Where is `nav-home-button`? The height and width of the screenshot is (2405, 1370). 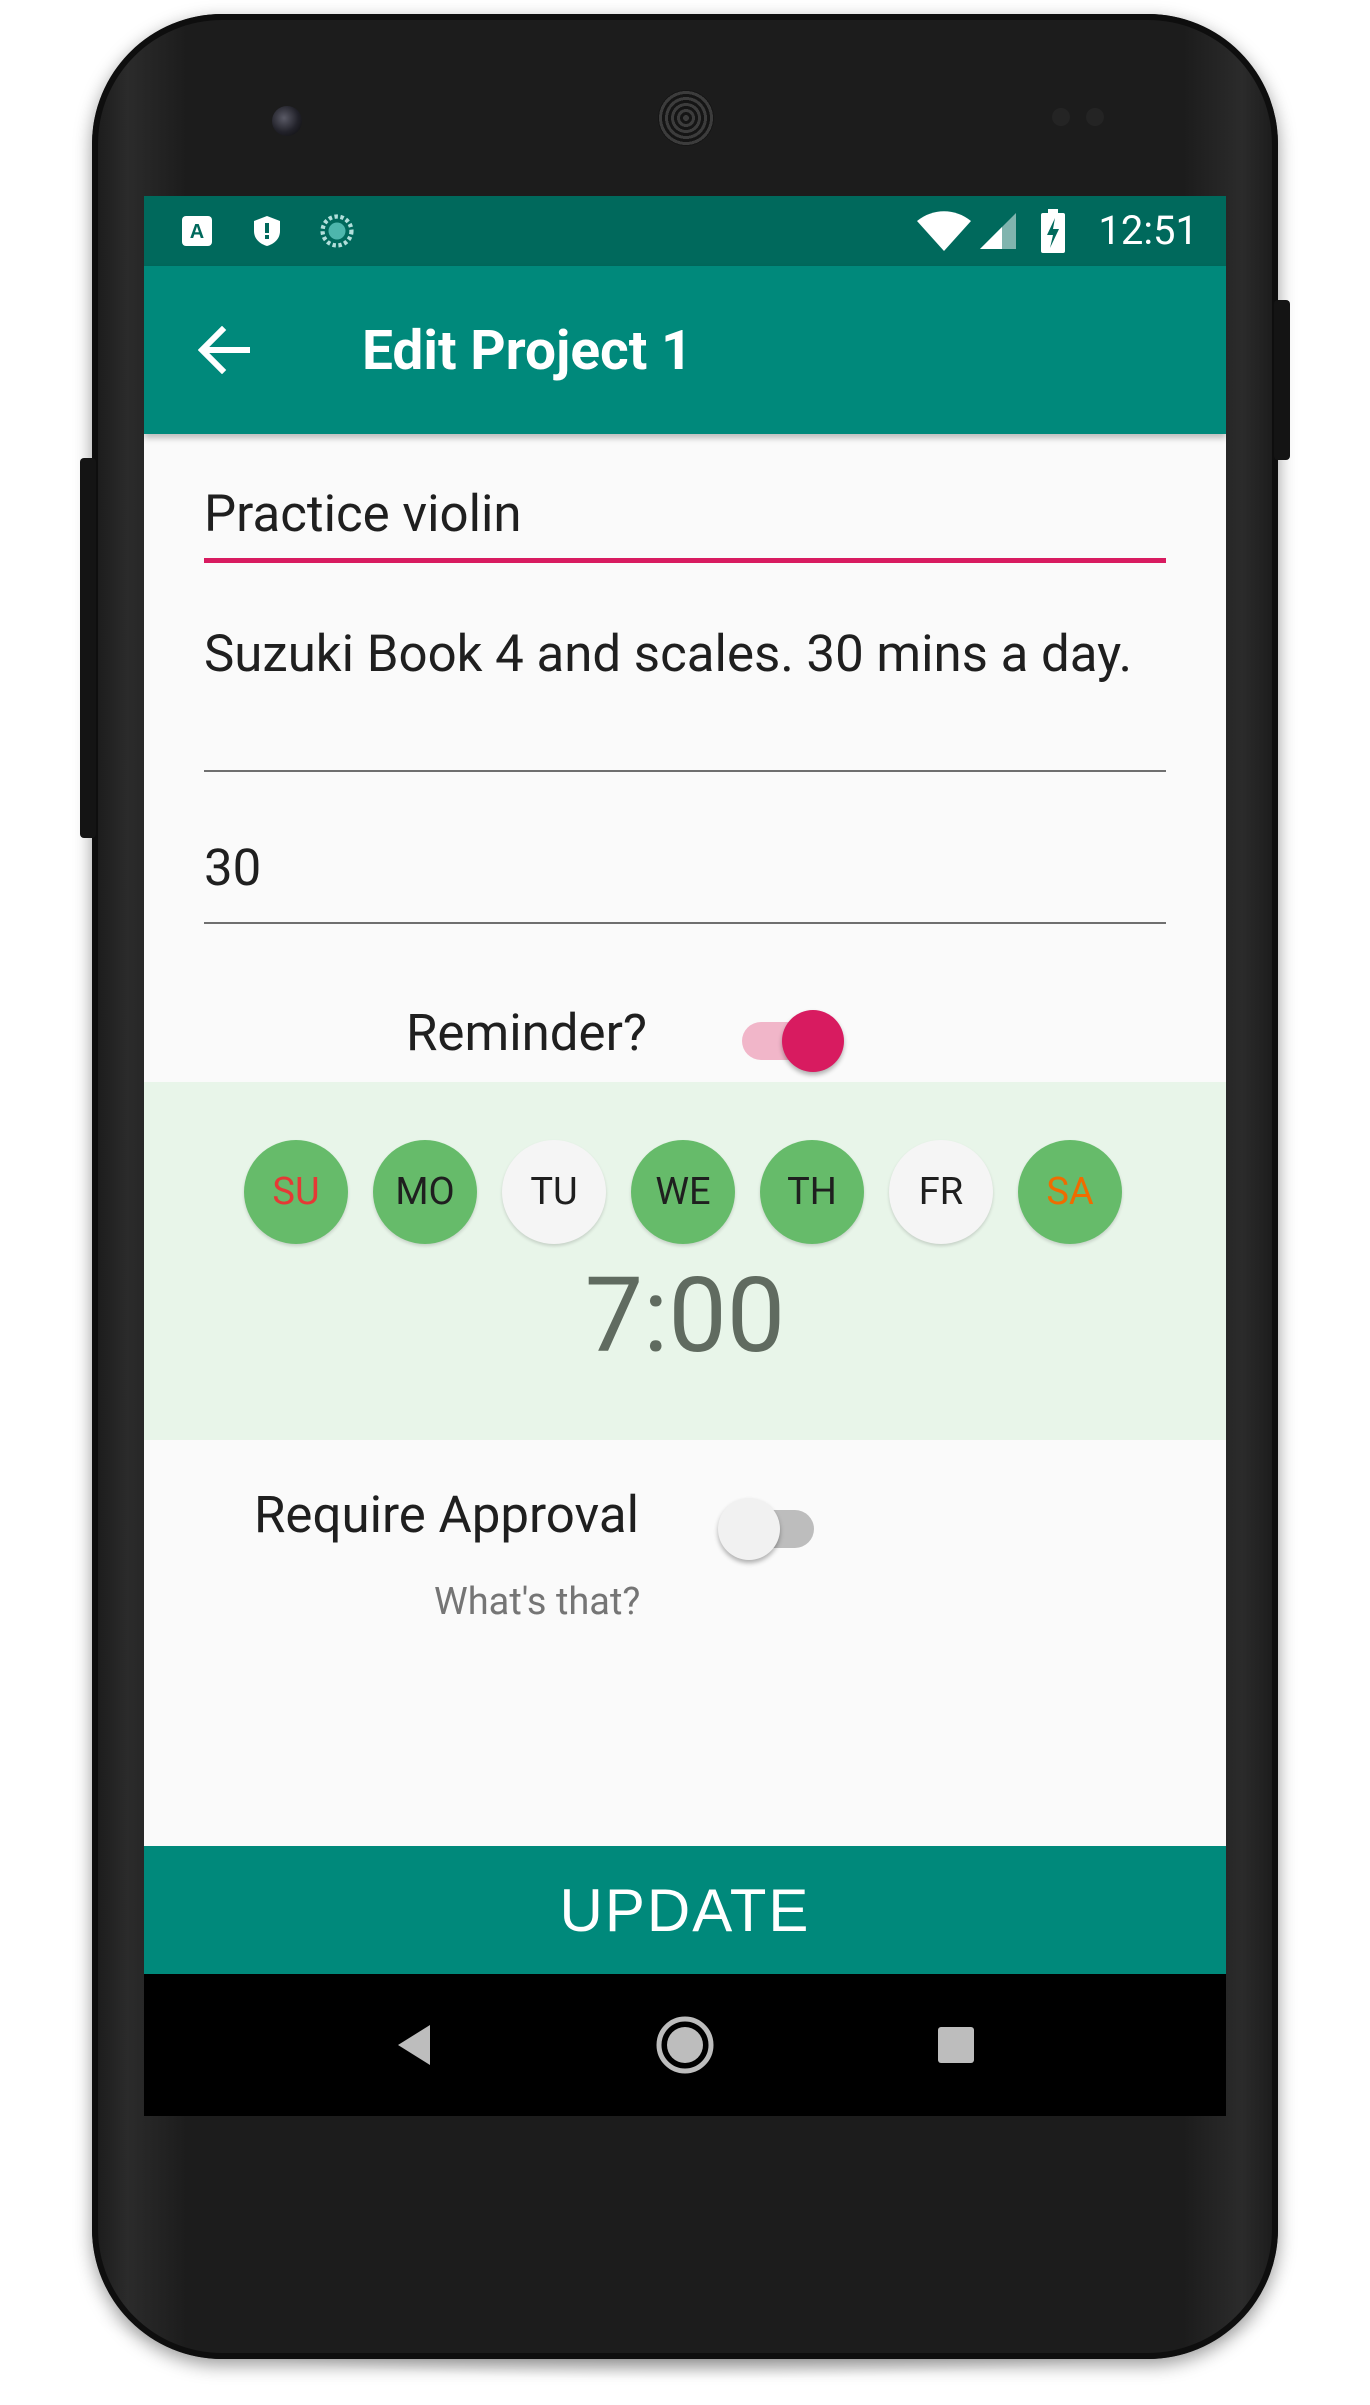 nav-home-button is located at coordinates (685, 2045).